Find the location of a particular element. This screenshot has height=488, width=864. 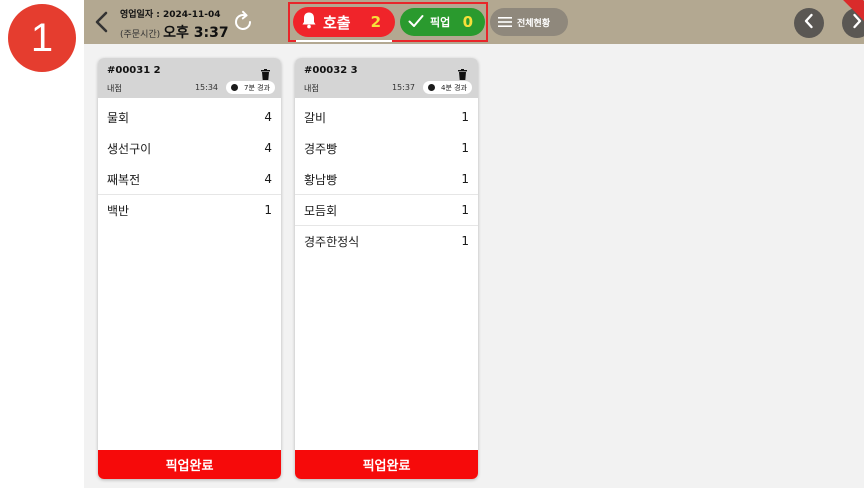

tab-pickup-label: 픽업 is located at coordinates (440, 22).